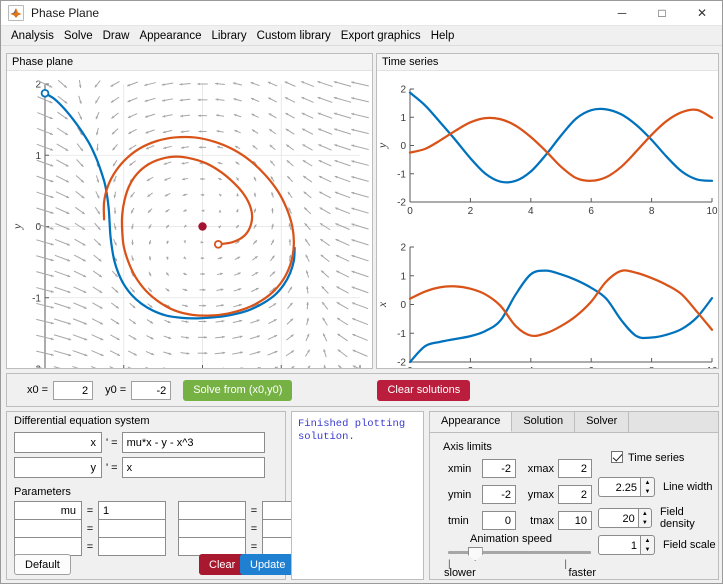 This screenshot has height=584, width=723. I want to click on svg-text: -2, so click(401, 203).